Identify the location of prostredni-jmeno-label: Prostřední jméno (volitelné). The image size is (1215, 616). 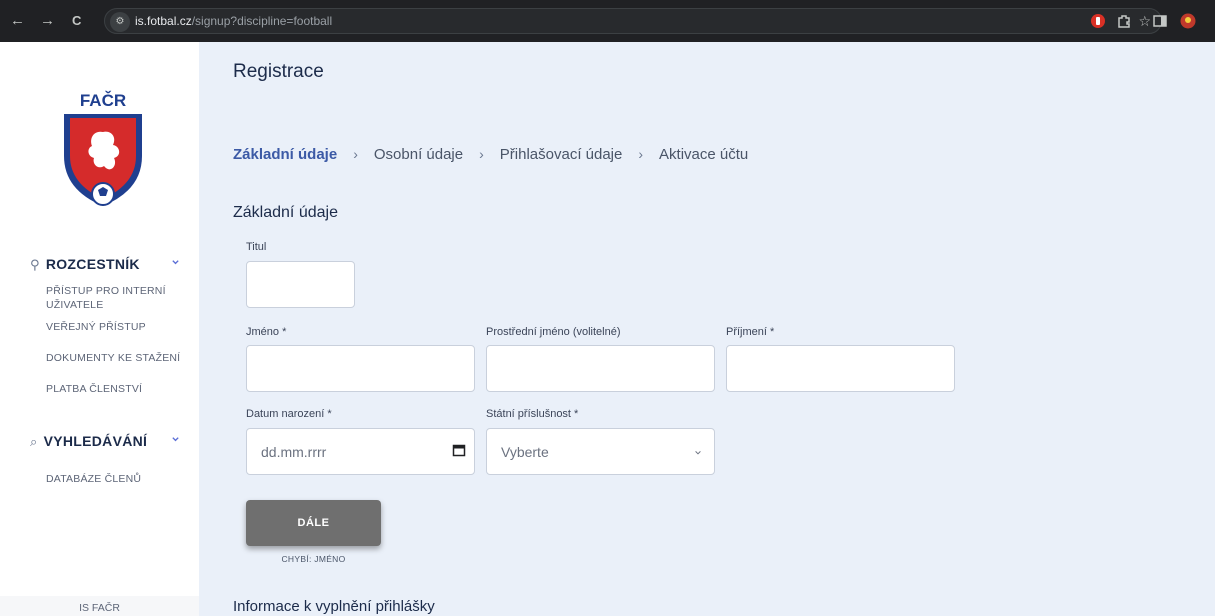
(553, 332).